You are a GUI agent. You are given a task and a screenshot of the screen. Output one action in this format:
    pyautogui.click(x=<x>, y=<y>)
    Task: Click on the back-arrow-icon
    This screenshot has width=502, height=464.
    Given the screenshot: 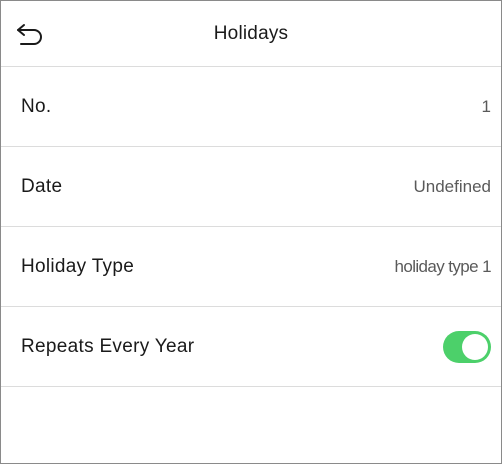 What is the action you would take?
    pyautogui.click(x=29, y=34)
    